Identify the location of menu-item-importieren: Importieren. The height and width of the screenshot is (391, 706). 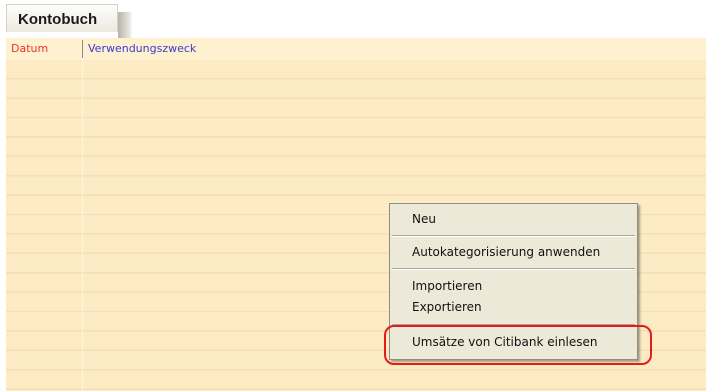
(447, 286).